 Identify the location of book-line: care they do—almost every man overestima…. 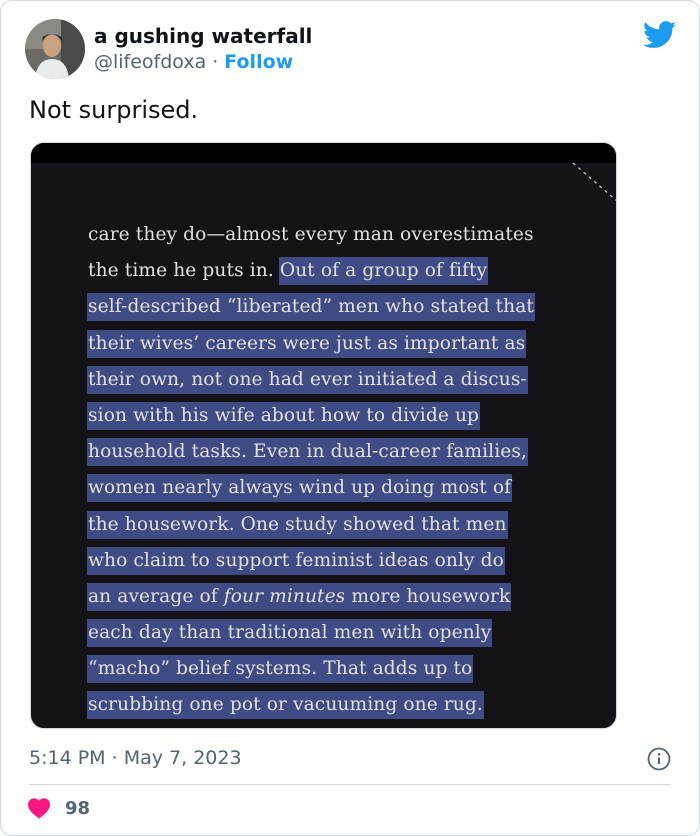
(325, 235).